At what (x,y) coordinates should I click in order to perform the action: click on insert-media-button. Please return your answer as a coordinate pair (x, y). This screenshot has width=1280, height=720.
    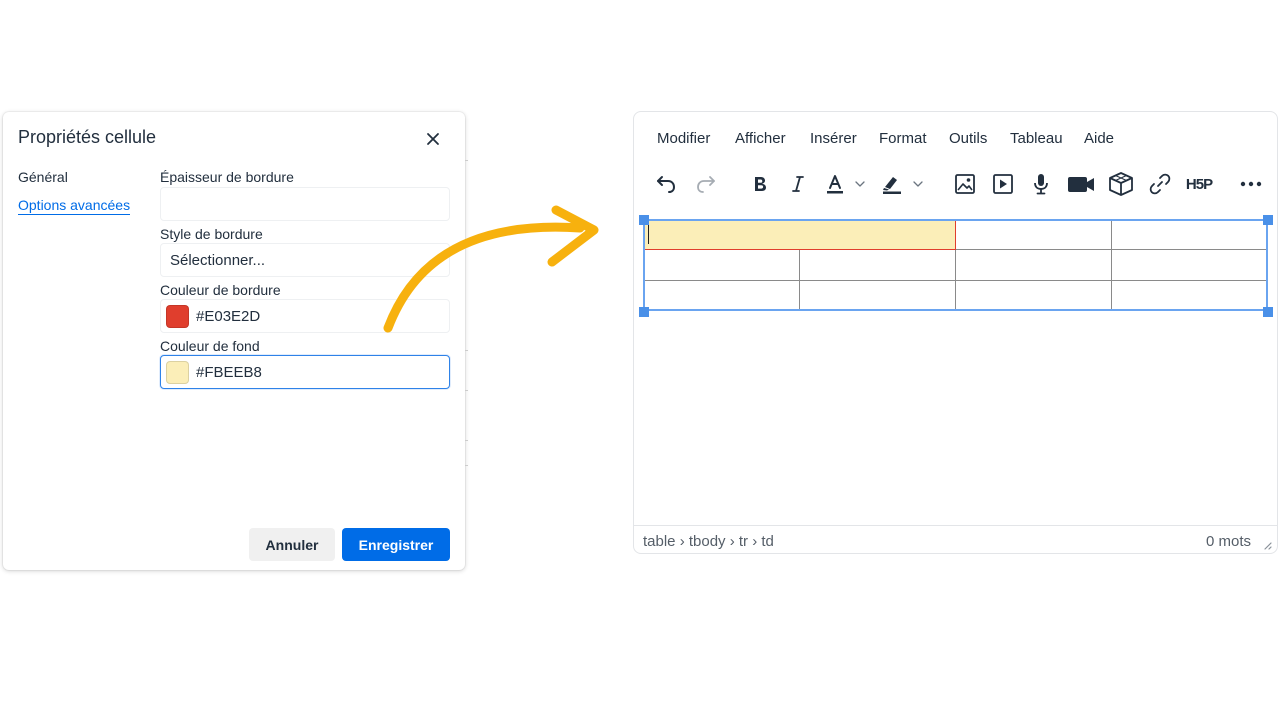
    Looking at the image, I should click on (1003, 184).